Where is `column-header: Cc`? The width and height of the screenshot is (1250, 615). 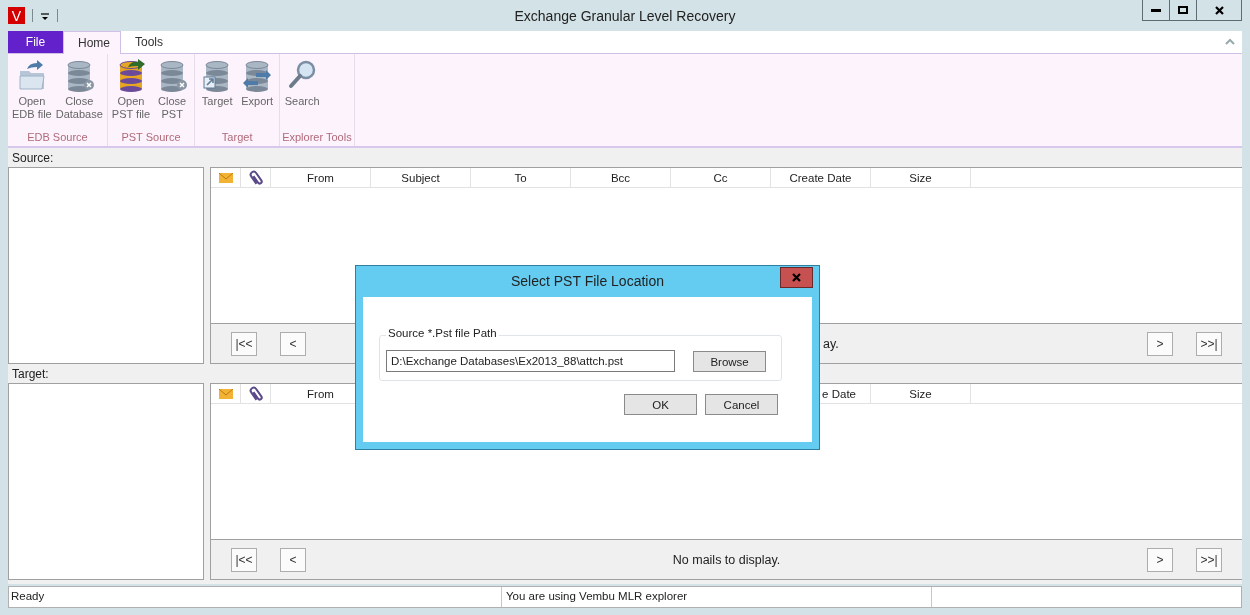
column-header: Cc is located at coordinates (721, 177).